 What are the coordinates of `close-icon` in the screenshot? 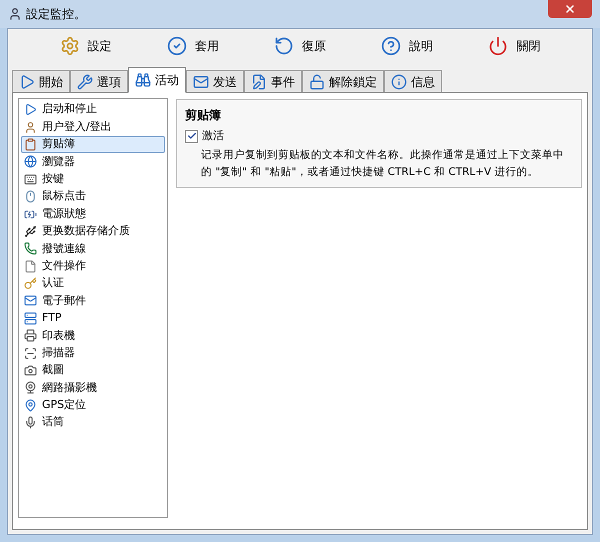 It's located at (570, 9).